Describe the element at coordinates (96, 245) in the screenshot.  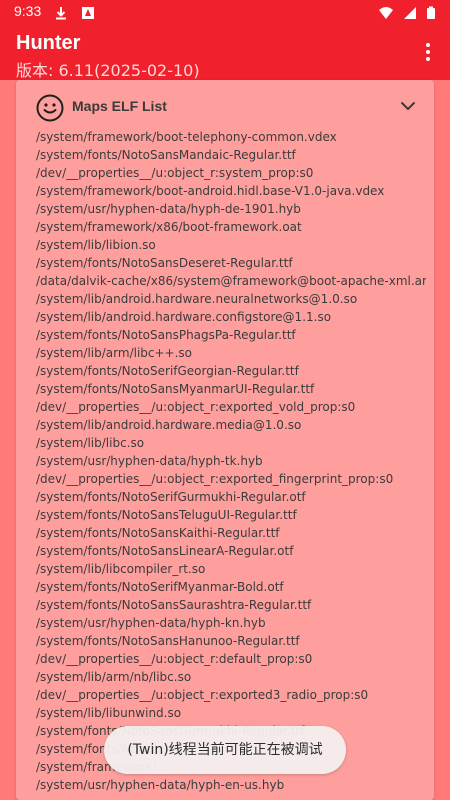
I see `list-item: /system/lib/libion.so` at that location.